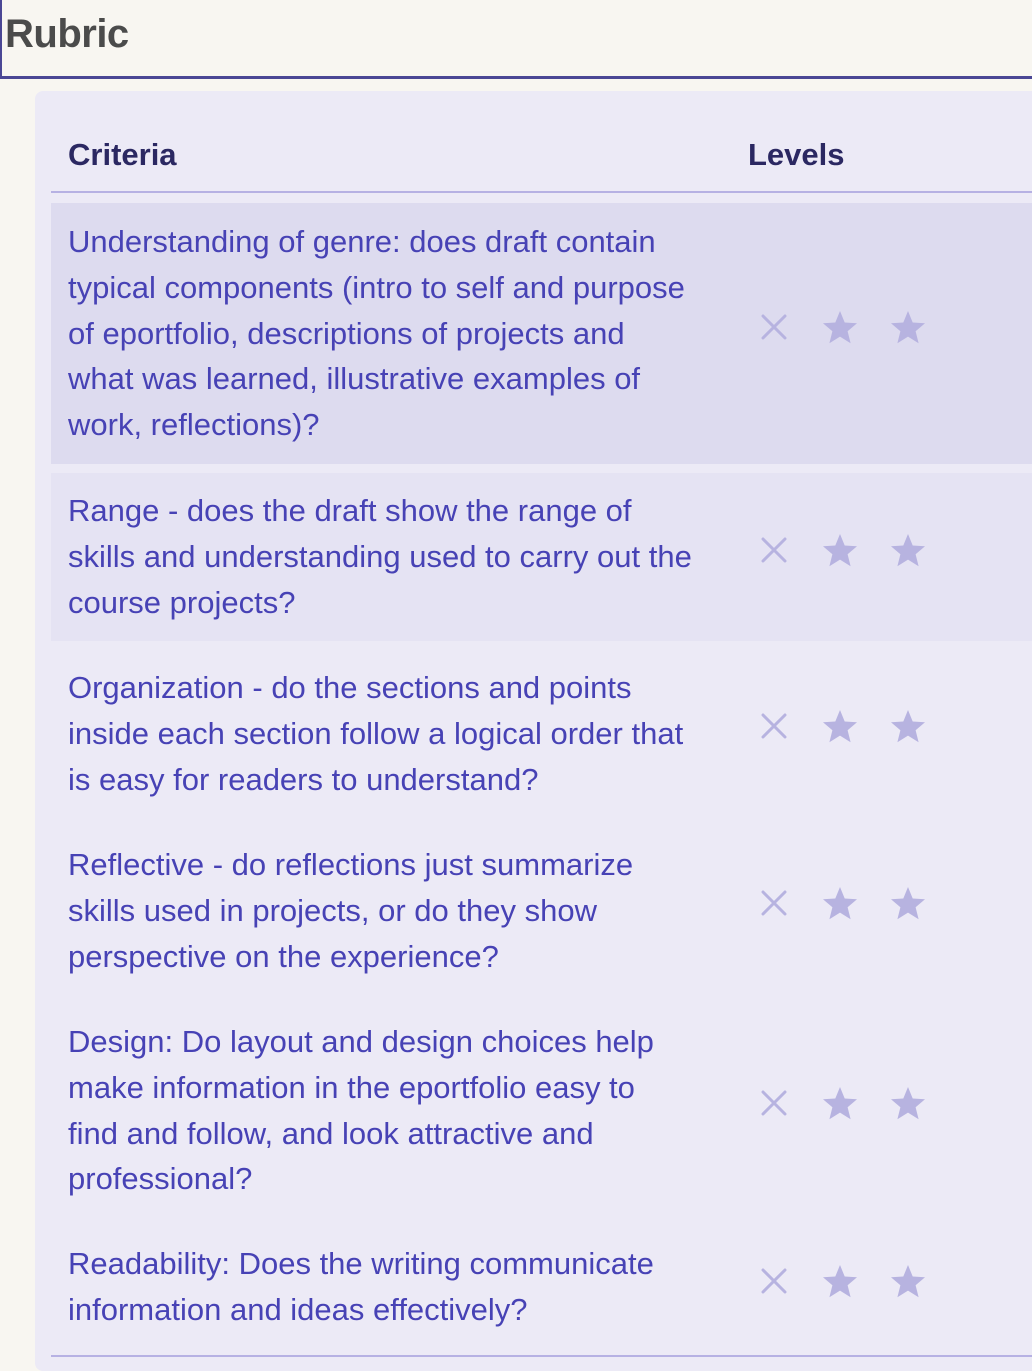 The width and height of the screenshot is (1032, 1371). Describe the element at coordinates (796, 154) in the screenshot. I see `column-header-levels: Levels` at that location.